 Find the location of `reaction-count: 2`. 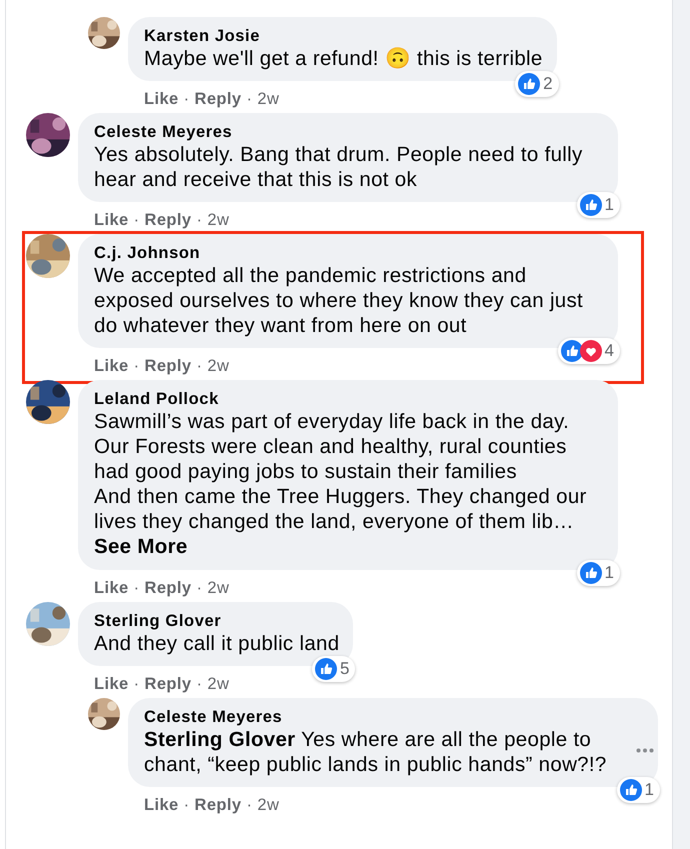

reaction-count: 2 is located at coordinates (537, 84).